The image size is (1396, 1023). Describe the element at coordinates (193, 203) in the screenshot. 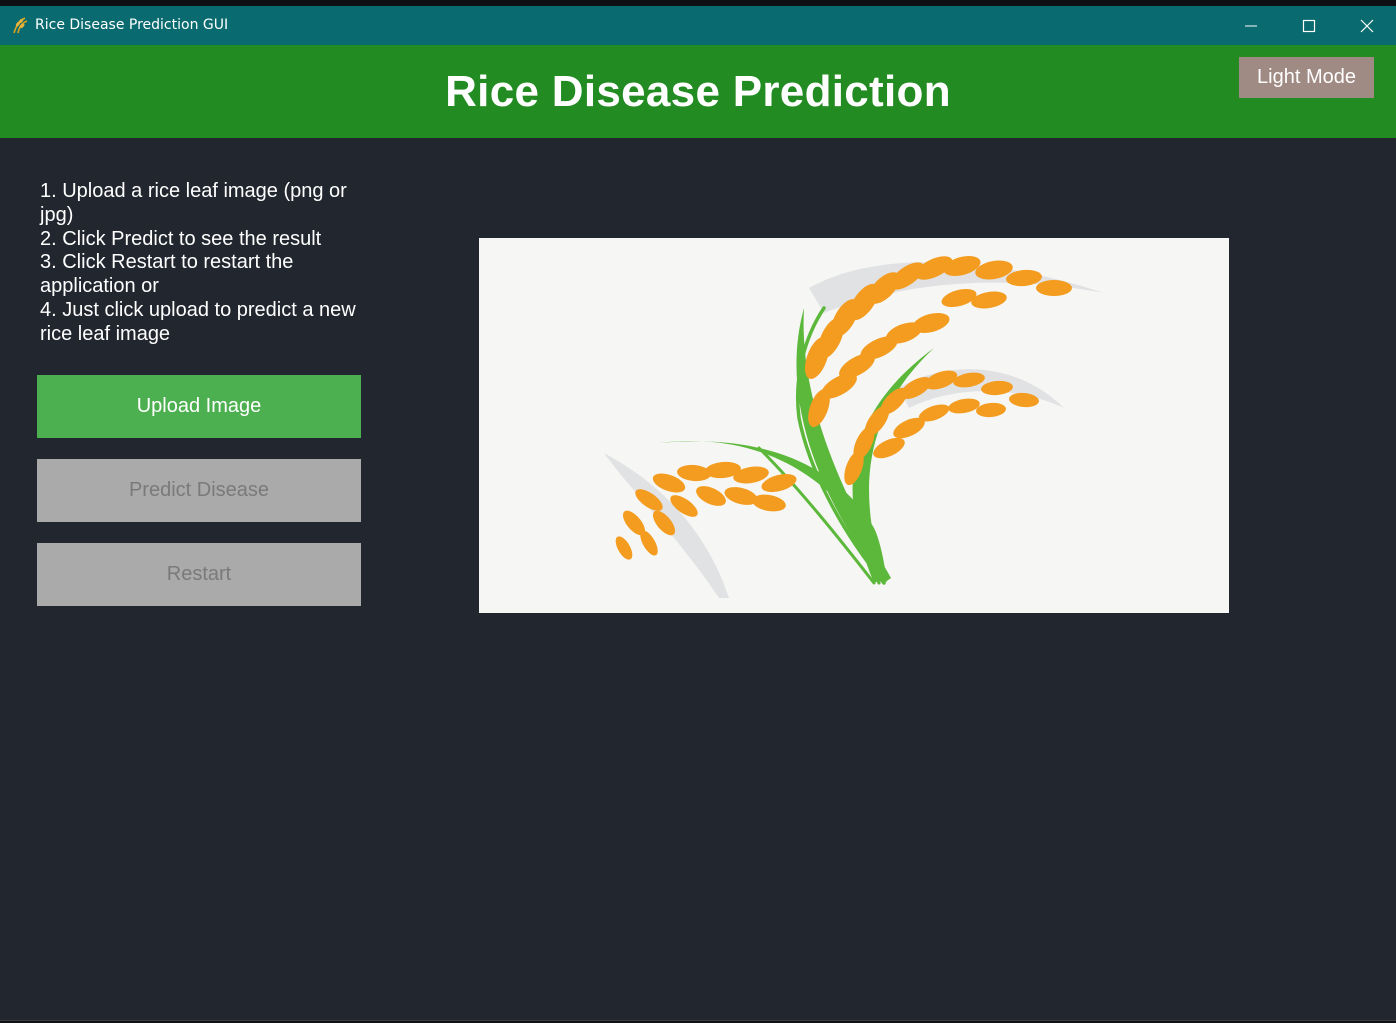

I see `instruction-step-1: 1. Upload a rice leaf image (png or jpg)` at that location.